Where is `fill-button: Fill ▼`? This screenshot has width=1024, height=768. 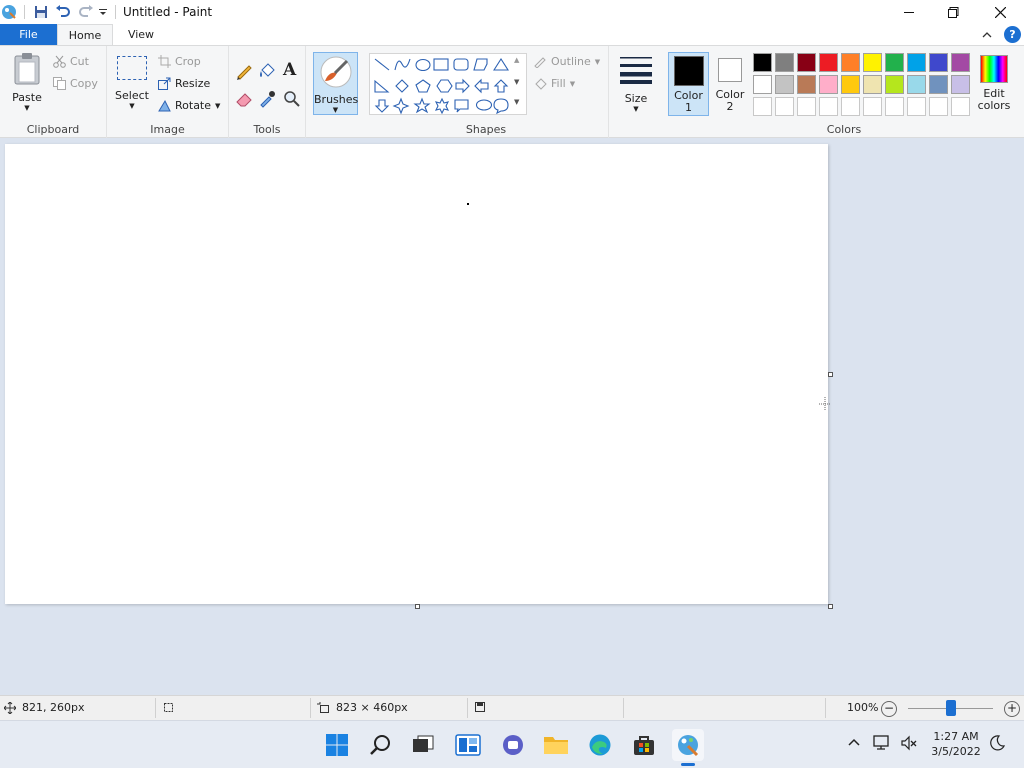
fill-button: Fill ▼ is located at coordinates (554, 83).